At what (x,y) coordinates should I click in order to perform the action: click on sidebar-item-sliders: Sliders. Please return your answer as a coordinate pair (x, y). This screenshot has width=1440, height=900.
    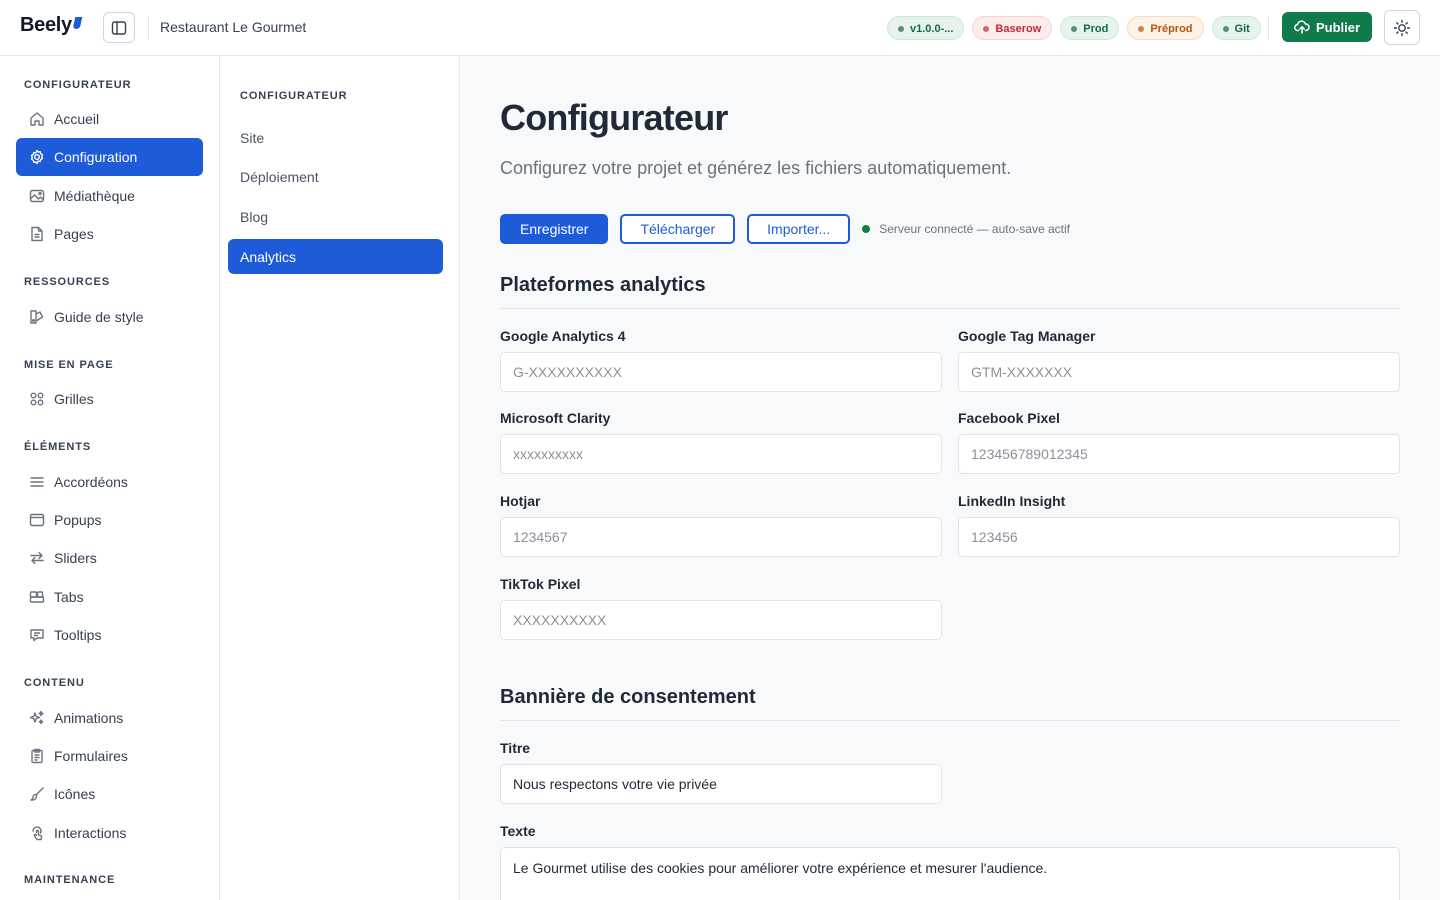
    Looking at the image, I should click on (109, 558).